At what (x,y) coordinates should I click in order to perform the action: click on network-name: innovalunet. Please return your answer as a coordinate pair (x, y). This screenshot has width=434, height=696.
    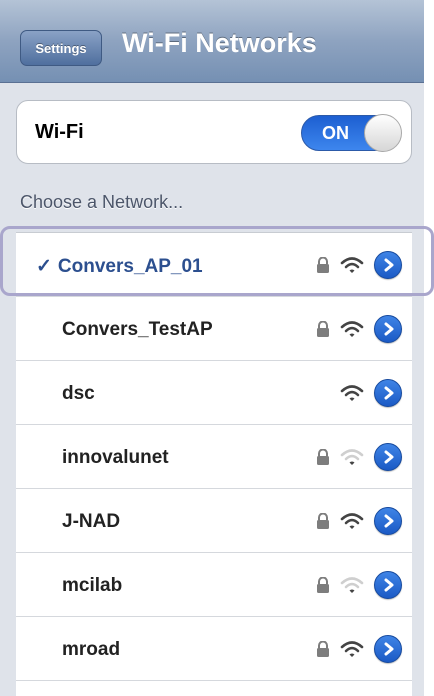
    Looking at the image, I should click on (115, 457).